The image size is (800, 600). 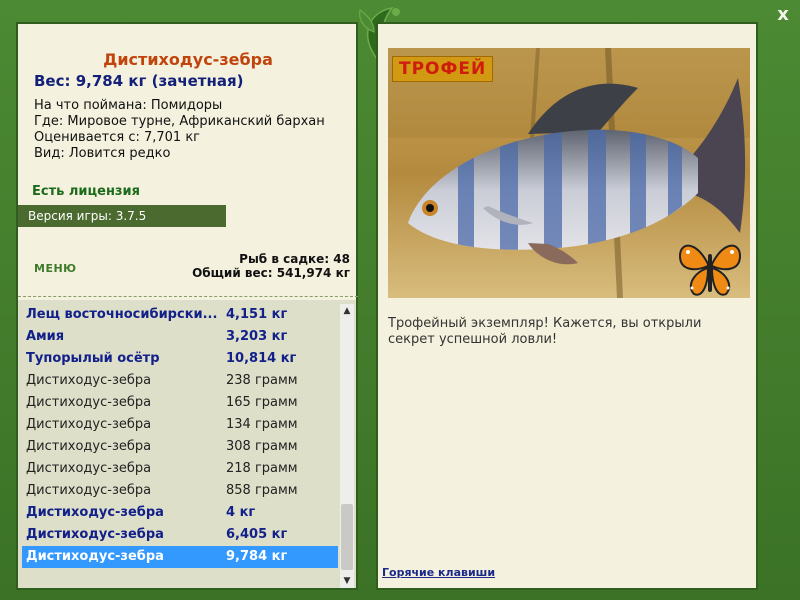 I want to click on list-item-name: Тупорылый осётр, so click(x=93, y=358).